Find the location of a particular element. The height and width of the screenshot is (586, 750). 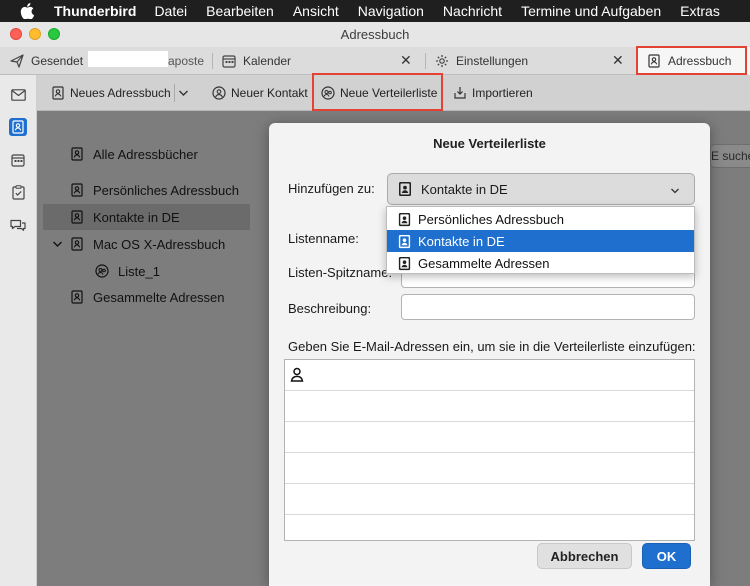

toolbar-separator is located at coordinates (174, 93).